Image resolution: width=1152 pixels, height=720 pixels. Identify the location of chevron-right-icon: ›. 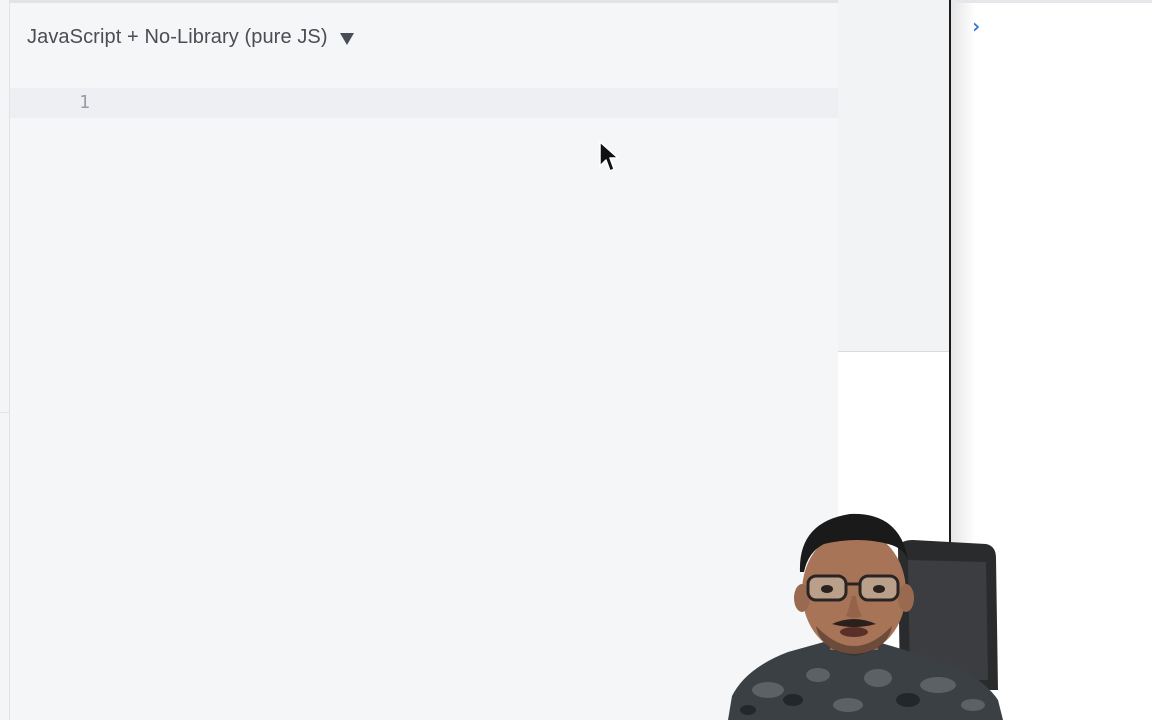
(976, 26).